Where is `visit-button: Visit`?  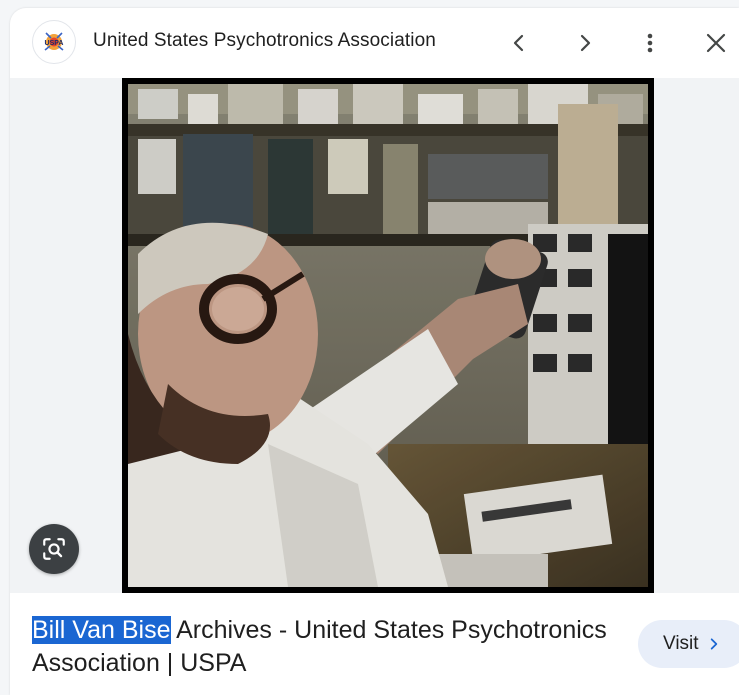
visit-button: Visit is located at coordinates (688, 644).